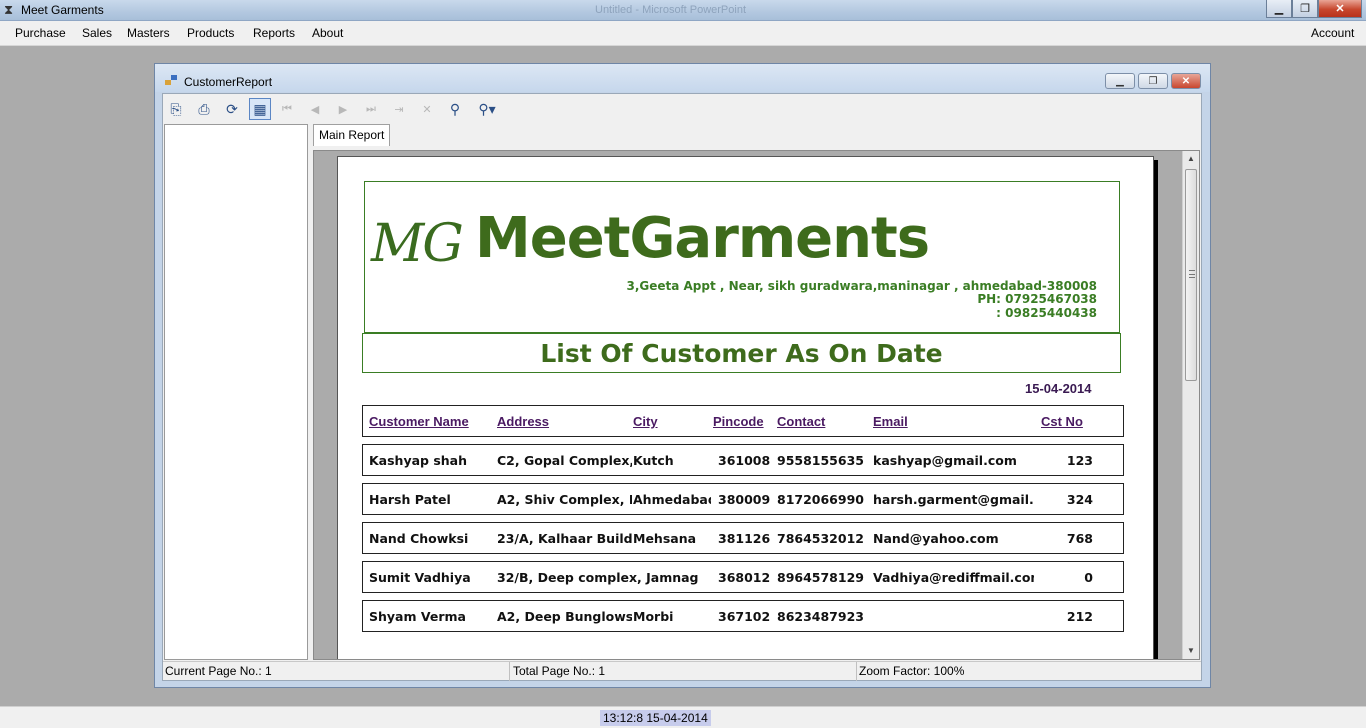 Image resolution: width=1366 pixels, height=728 pixels. I want to click on tab-main-report: Main Report, so click(352, 135).